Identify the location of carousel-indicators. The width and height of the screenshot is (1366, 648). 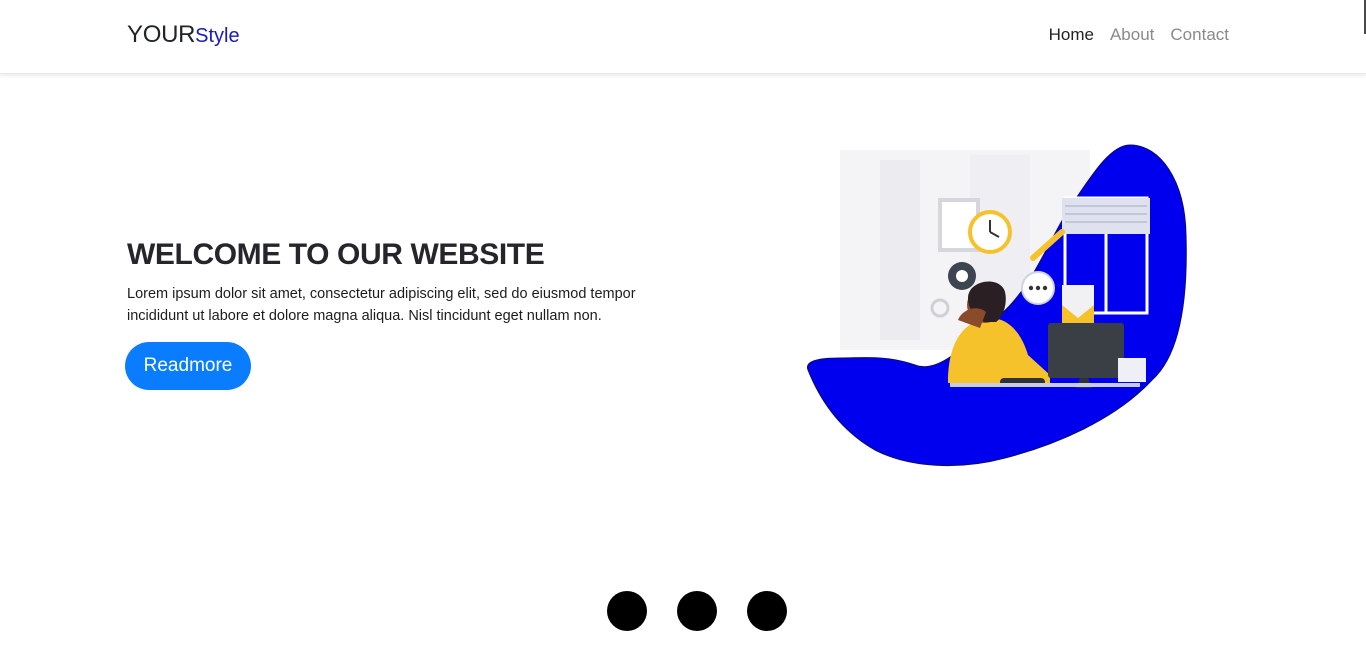
(697, 611).